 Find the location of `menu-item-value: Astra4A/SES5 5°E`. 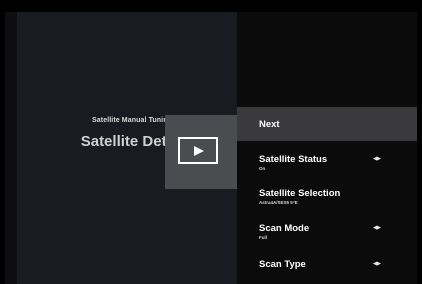

menu-item-value: Astra4A/SES5 5°E is located at coordinates (278, 202).